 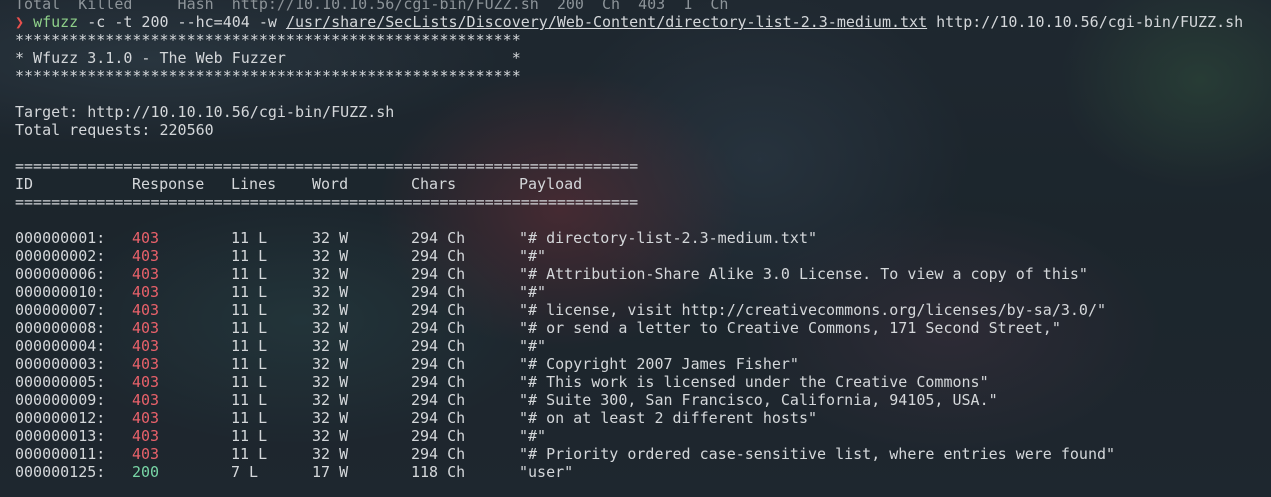 What do you see at coordinates (245, 472) in the screenshot?
I see `result-lines: 7 L` at bounding box center [245, 472].